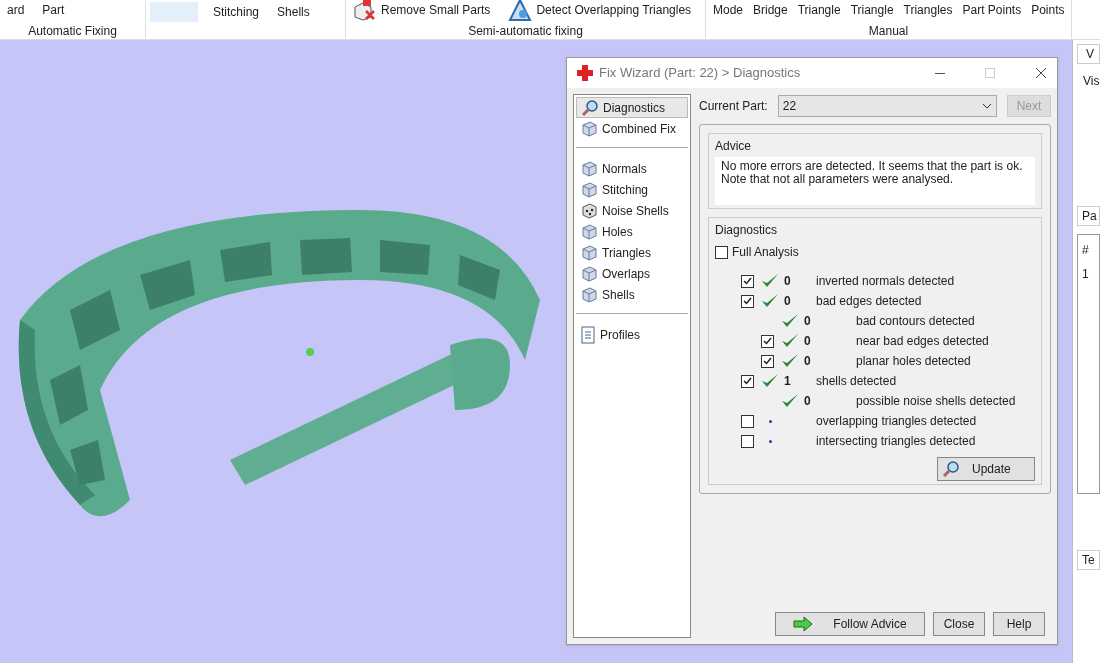 This screenshot has width=1100, height=663. What do you see at coordinates (803, 624) in the screenshot?
I see `arrow-right-icon` at bounding box center [803, 624].